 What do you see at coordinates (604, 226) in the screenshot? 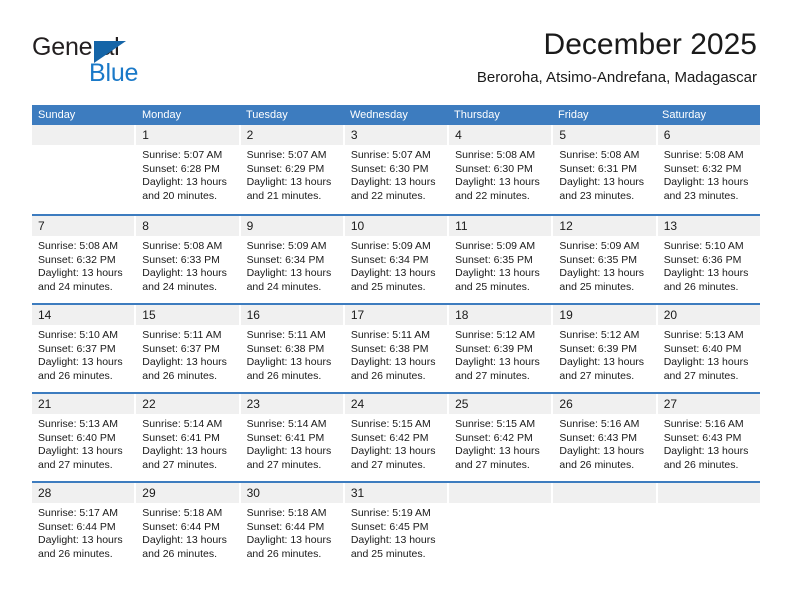
I see `day-number: 12` at bounding box center [604, 226].